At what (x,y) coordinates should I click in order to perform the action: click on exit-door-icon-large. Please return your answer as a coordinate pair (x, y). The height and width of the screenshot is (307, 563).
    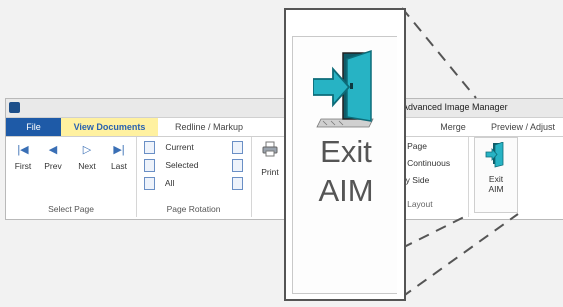
    Looking at the image, I should click on (343, 88).